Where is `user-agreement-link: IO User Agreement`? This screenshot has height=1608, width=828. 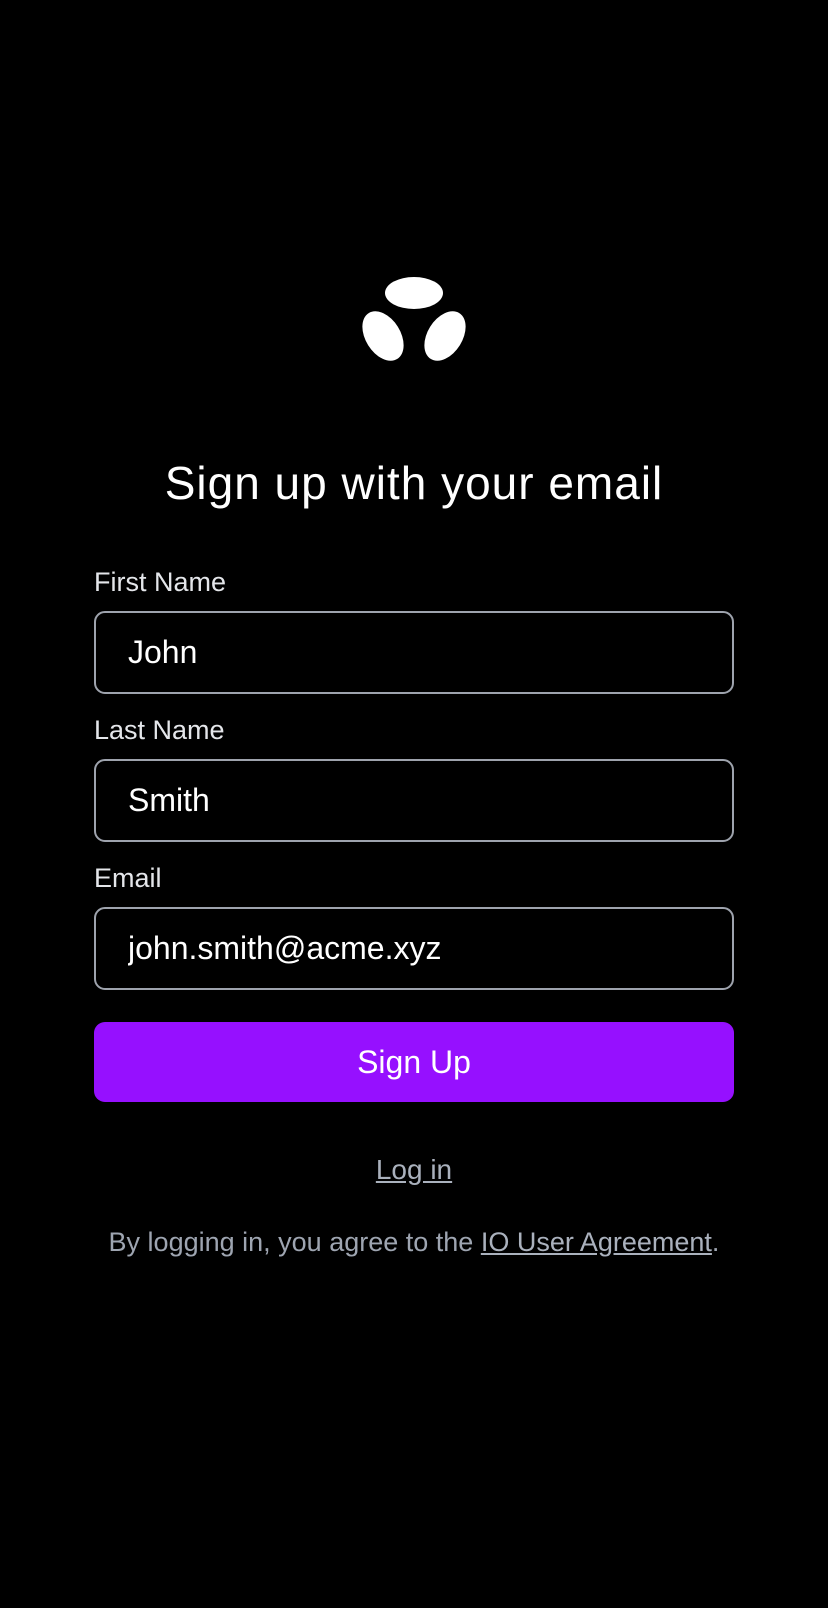
user-agreement-link: IO User Agreement is located at coordinates (596, 1242).